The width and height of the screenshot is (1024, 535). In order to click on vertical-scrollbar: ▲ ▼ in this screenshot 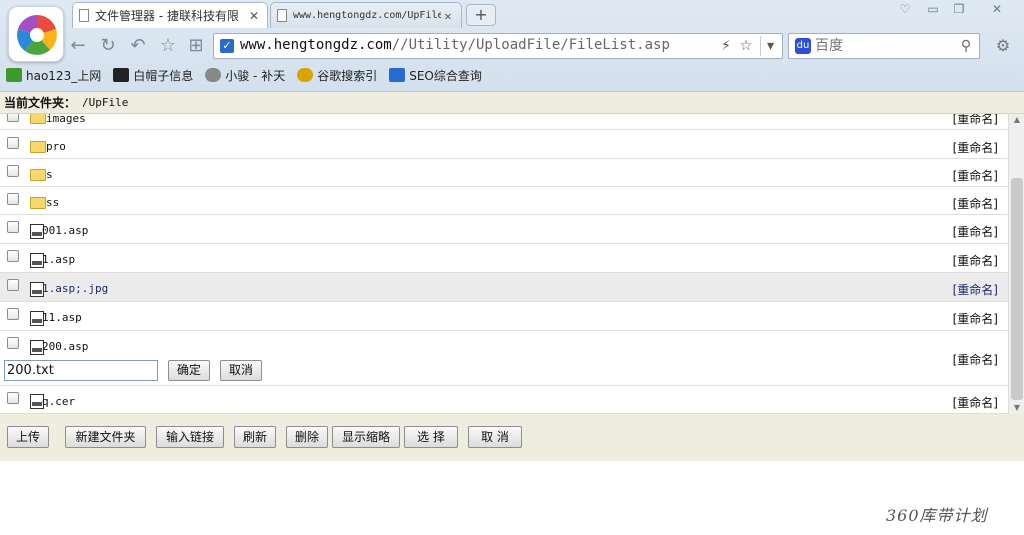, I will do `click(1016, 264)`.